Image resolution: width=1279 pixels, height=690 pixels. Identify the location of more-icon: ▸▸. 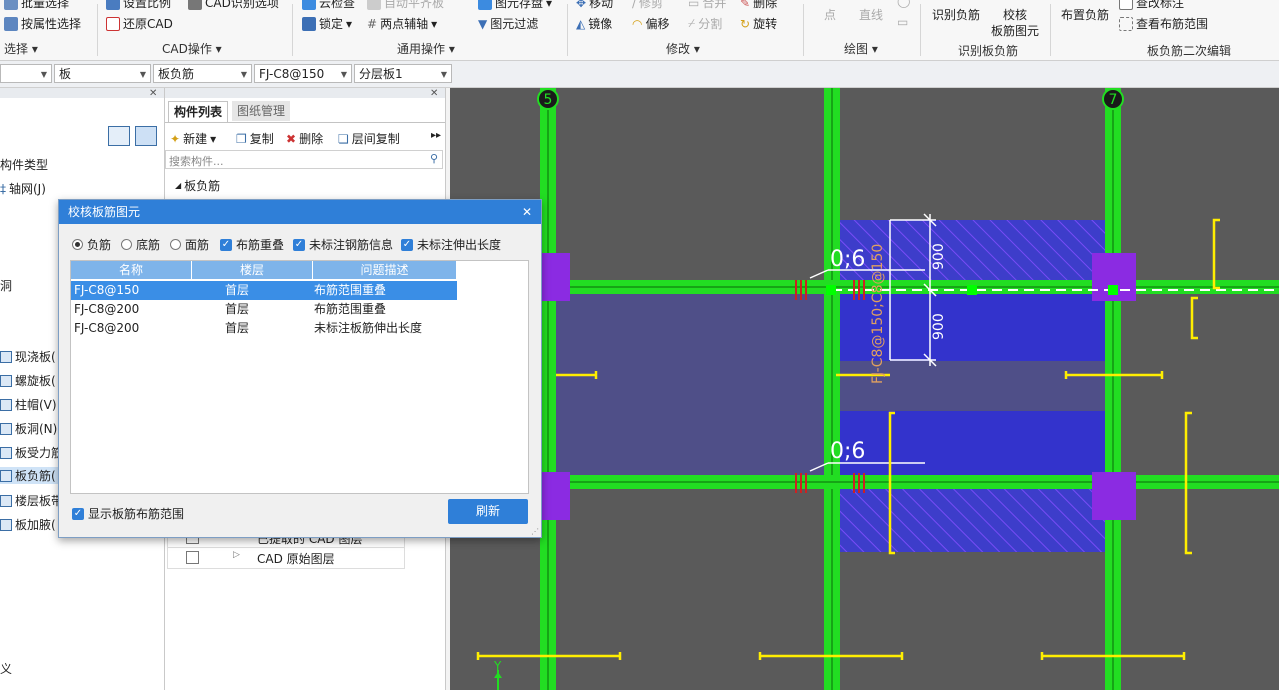
(436, 135).